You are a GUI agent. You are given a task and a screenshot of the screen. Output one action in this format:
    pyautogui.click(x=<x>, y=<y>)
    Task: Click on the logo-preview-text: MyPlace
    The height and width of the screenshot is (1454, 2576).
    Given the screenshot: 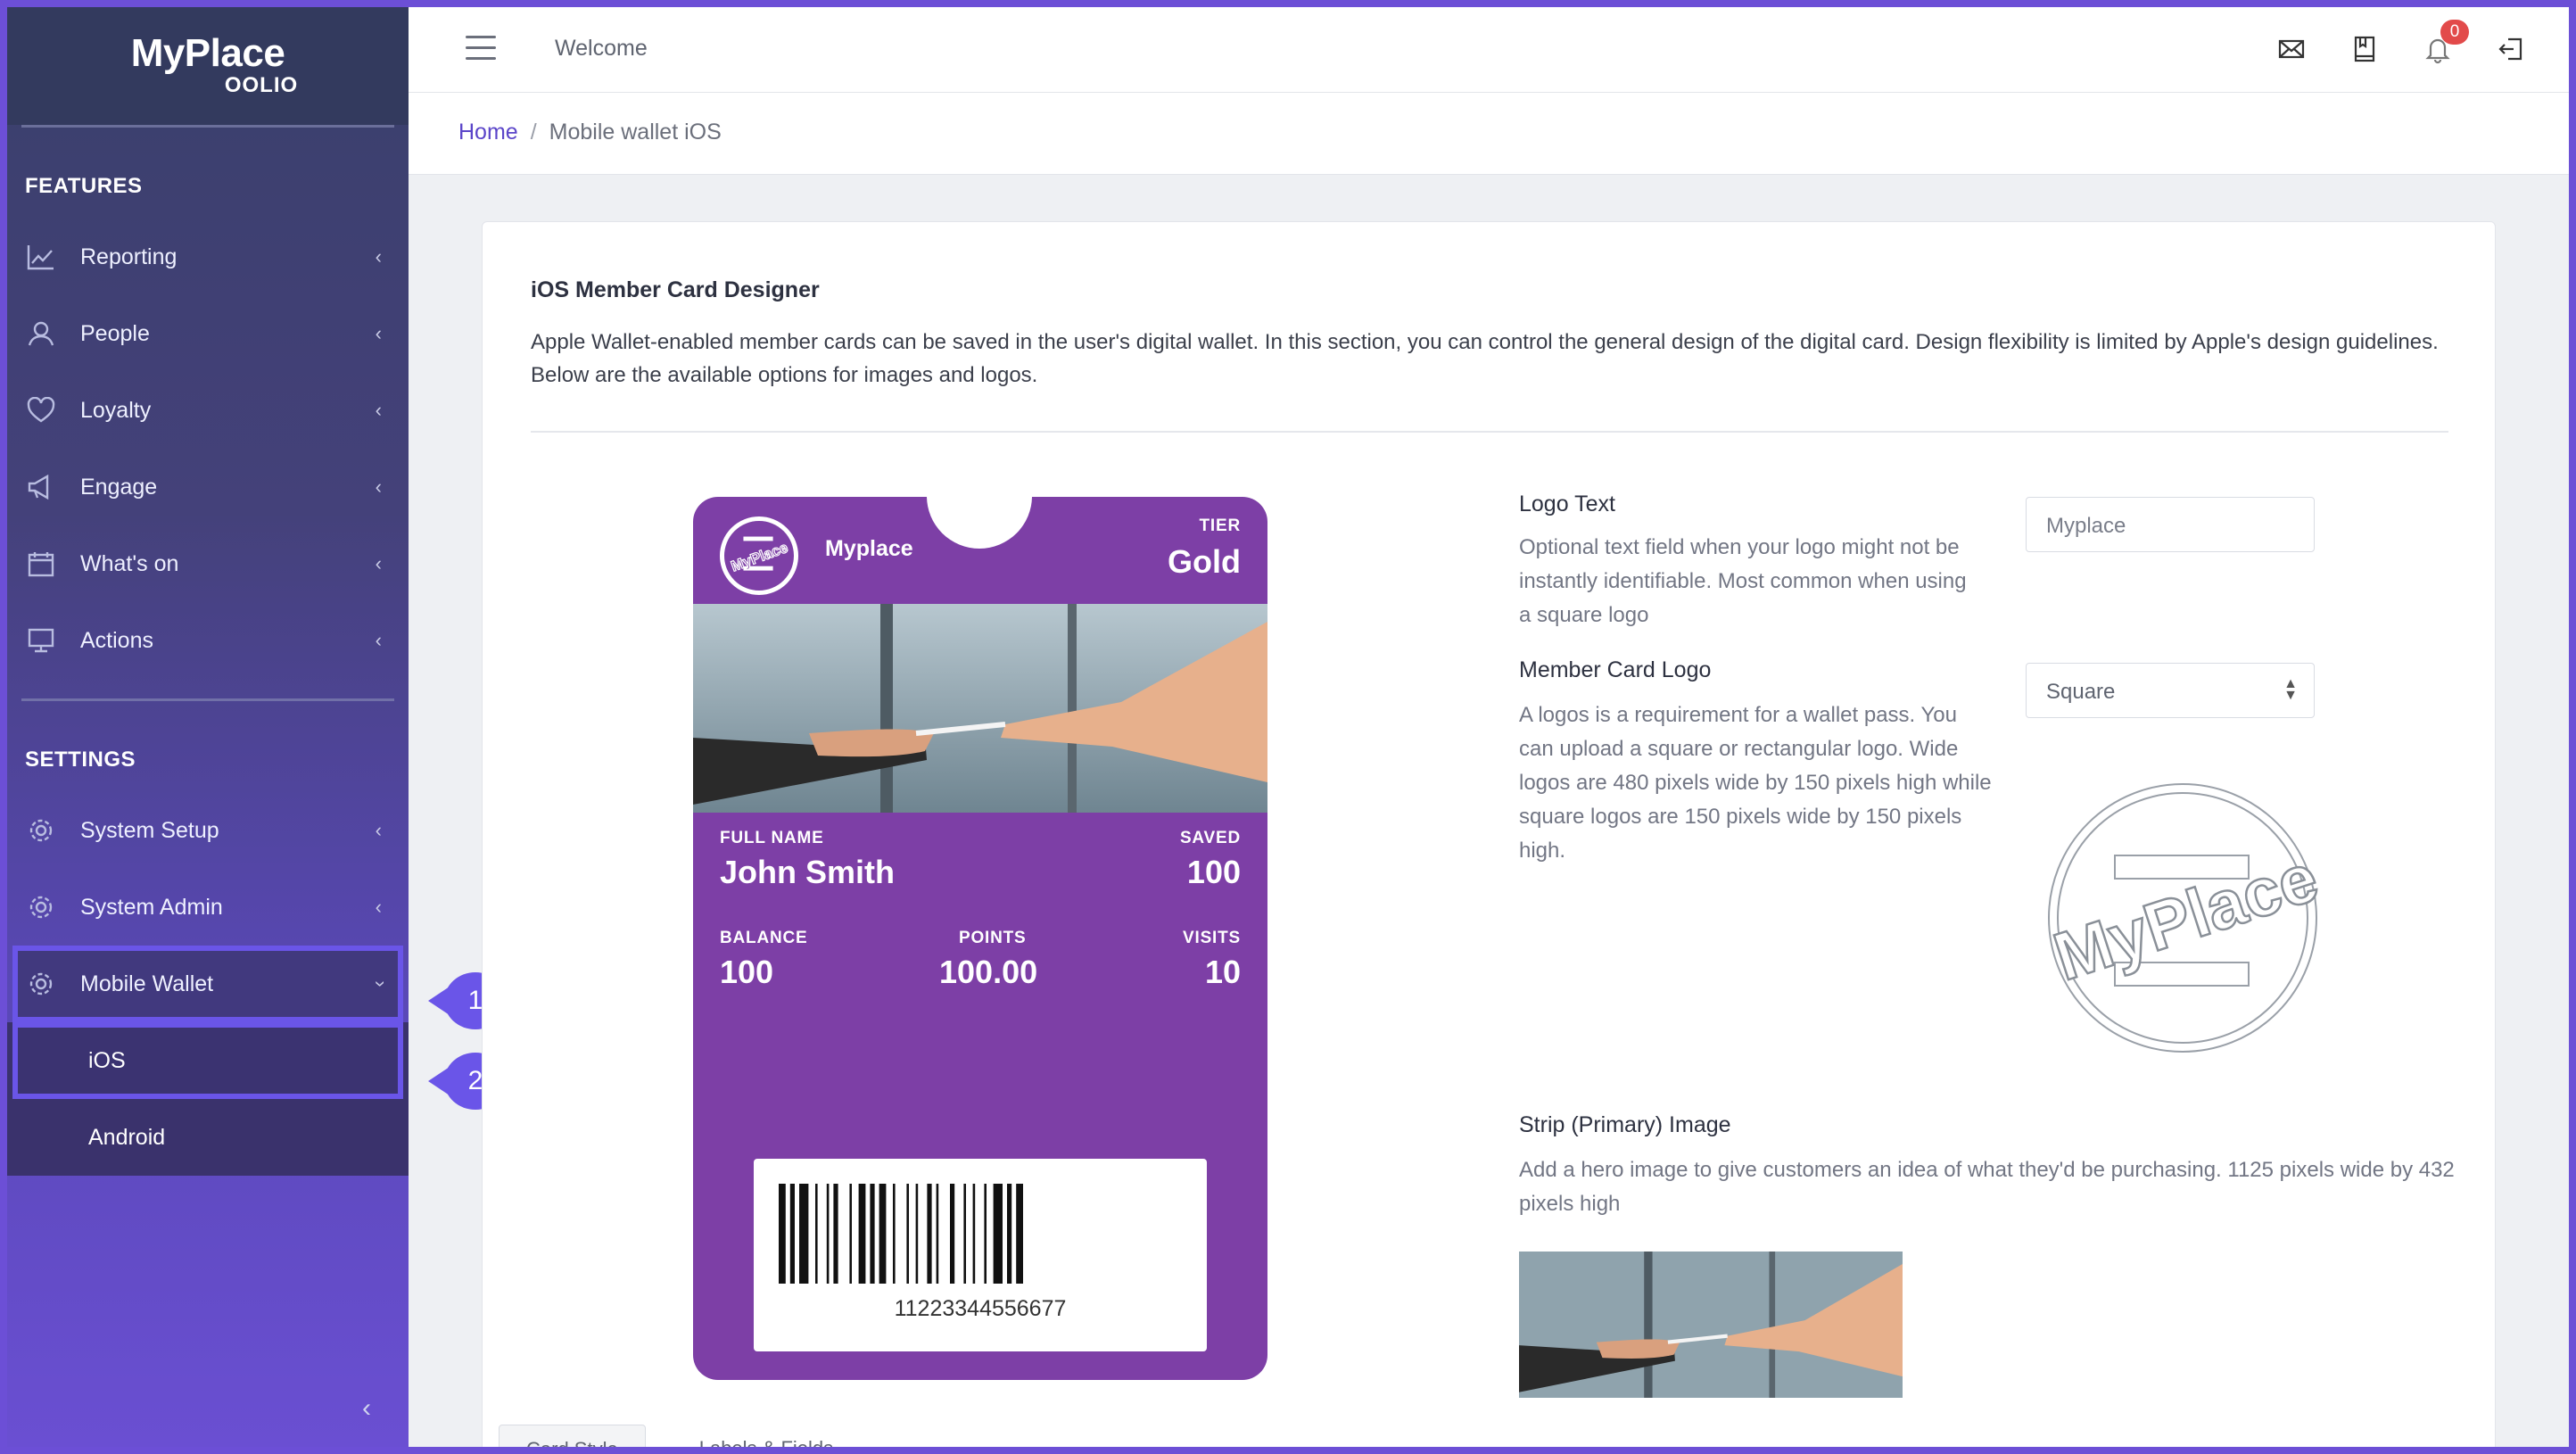 What is the action you would take?
    pyautogui.click(x=2186, y=917)
    